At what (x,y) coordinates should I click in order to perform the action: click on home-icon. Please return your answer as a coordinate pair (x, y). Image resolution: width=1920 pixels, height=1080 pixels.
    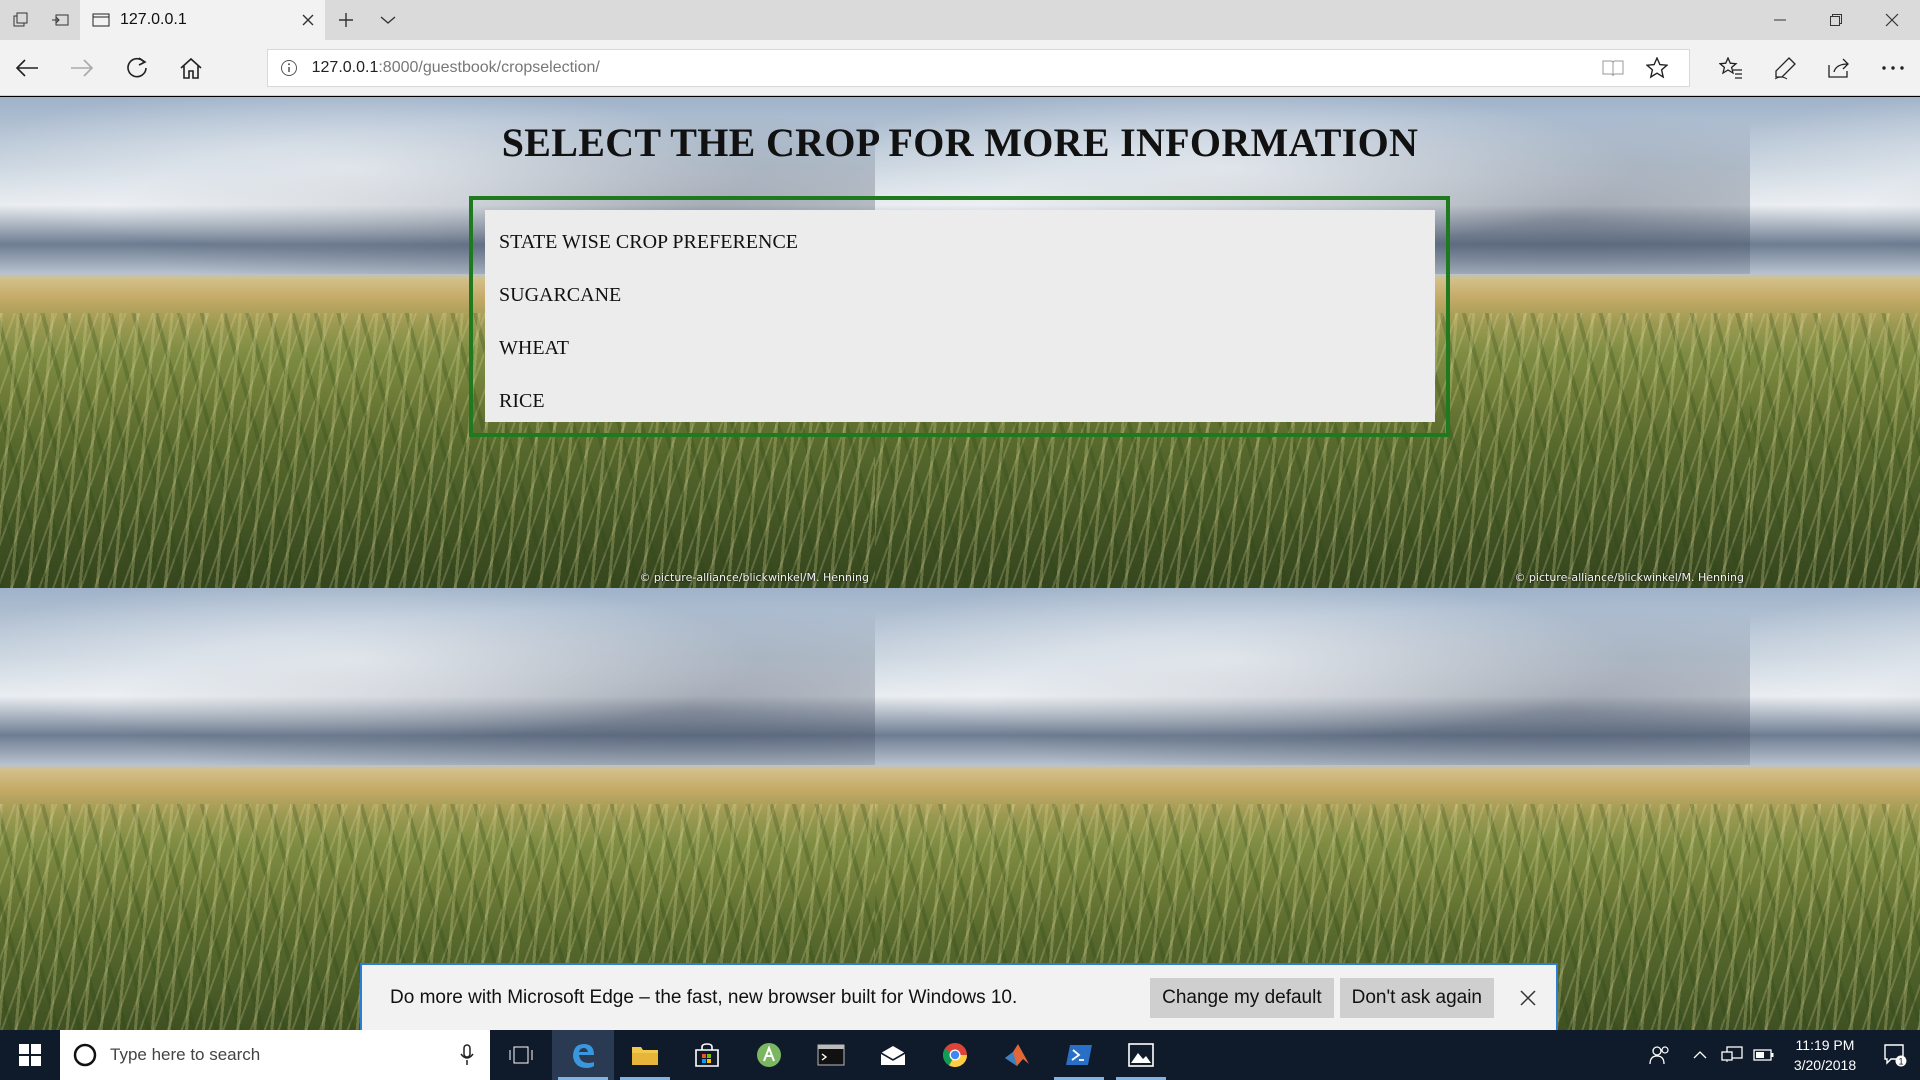
    Looking at the image, I should click on (191, 68).